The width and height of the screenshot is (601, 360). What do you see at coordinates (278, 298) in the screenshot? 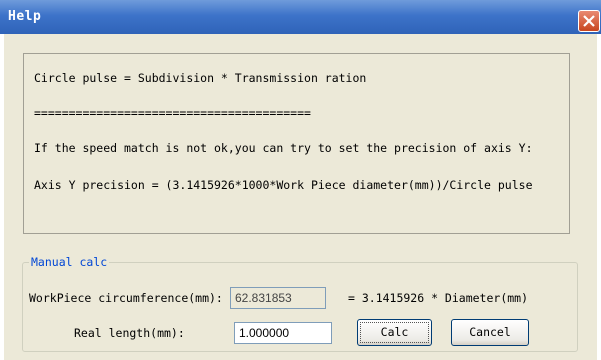
I see `circumference-field: 62.831853` at bounding box center [278, 298].